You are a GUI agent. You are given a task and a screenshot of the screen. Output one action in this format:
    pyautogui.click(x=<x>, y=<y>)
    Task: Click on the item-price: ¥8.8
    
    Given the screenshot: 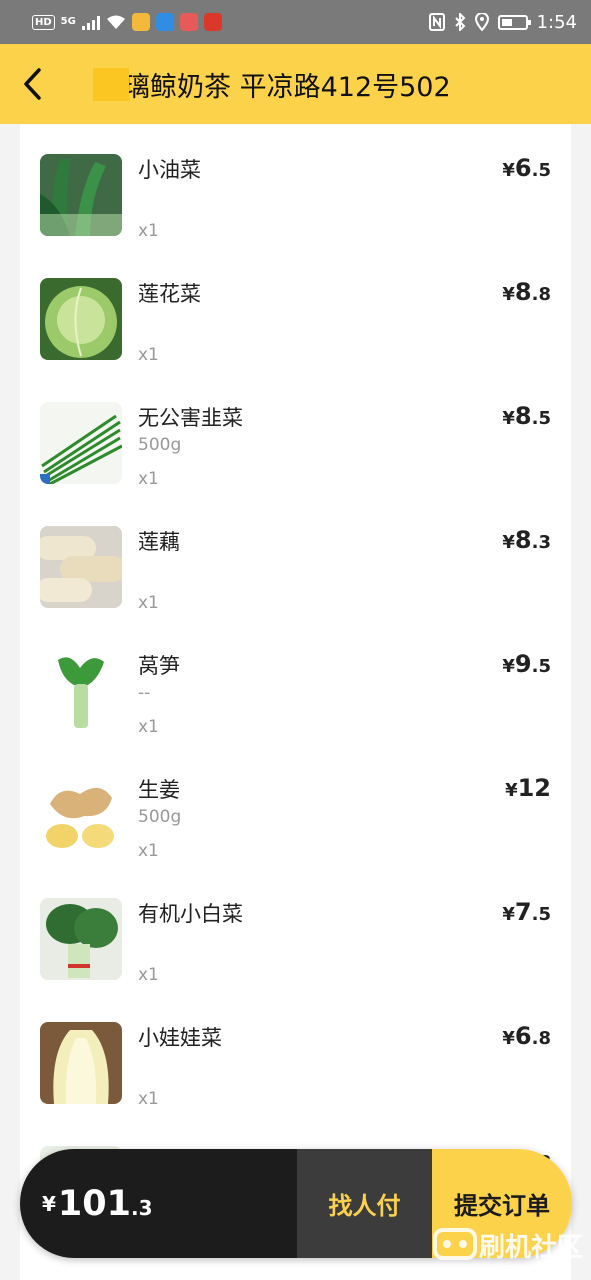 What is the action you would take?
    pyautogui.click(x=526, y=292)
    